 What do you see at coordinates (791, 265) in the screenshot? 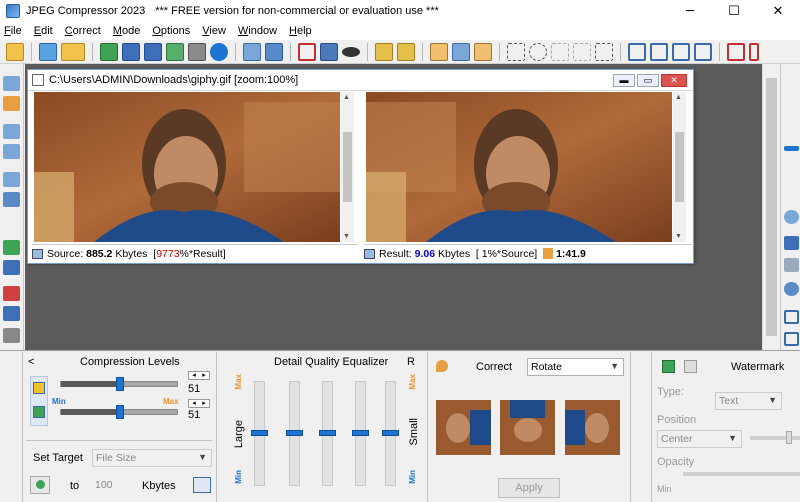
I see `pan-icon` at bounding box center [791, 265].